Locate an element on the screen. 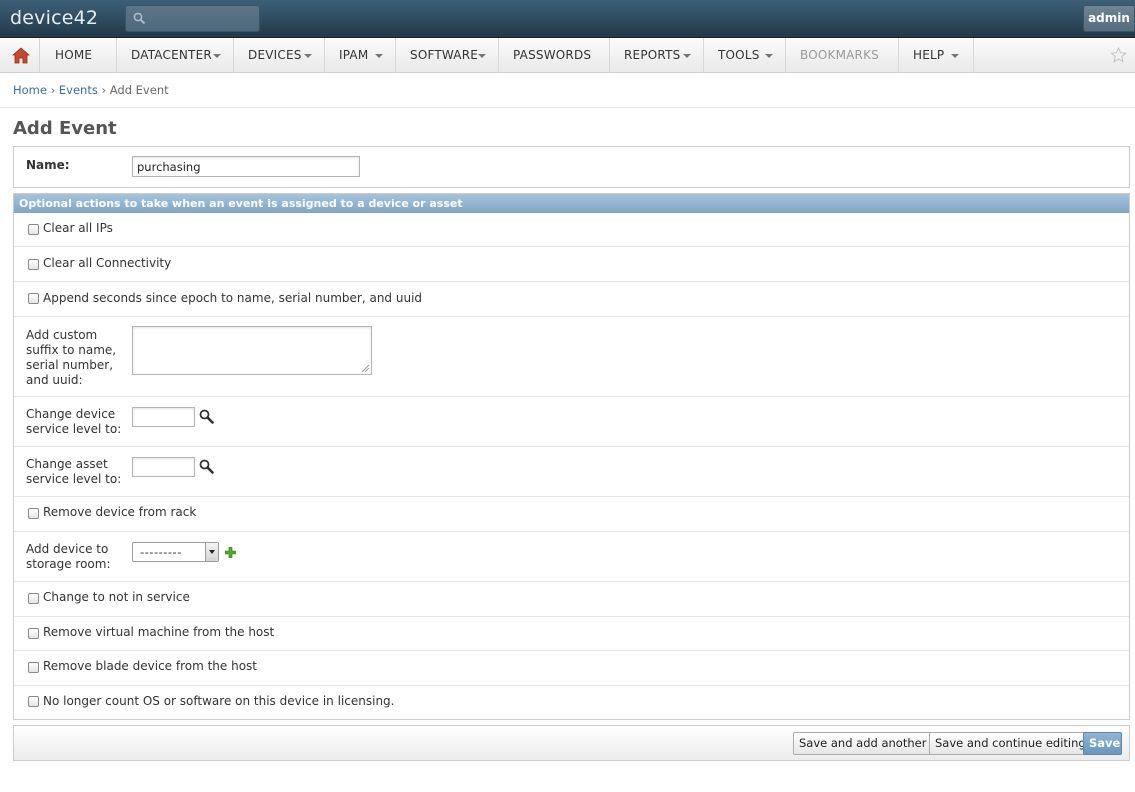 Image resolution: width=1135 pixels, height=792 pixels. breadcrumb: Home › Events › Add Event is located at coordinates (567, 90).